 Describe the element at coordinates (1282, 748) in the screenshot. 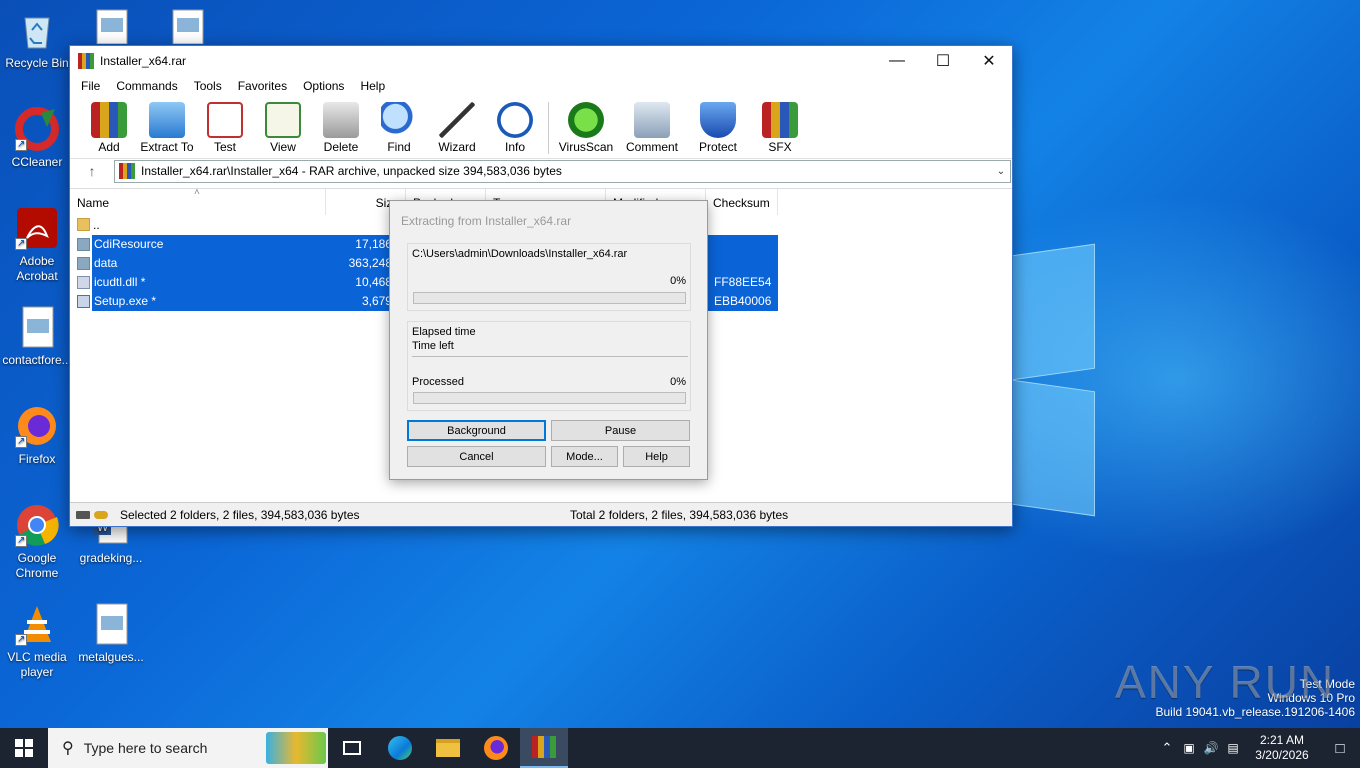

I see `clock: 2:21 AM 3/20/2026` at that location.